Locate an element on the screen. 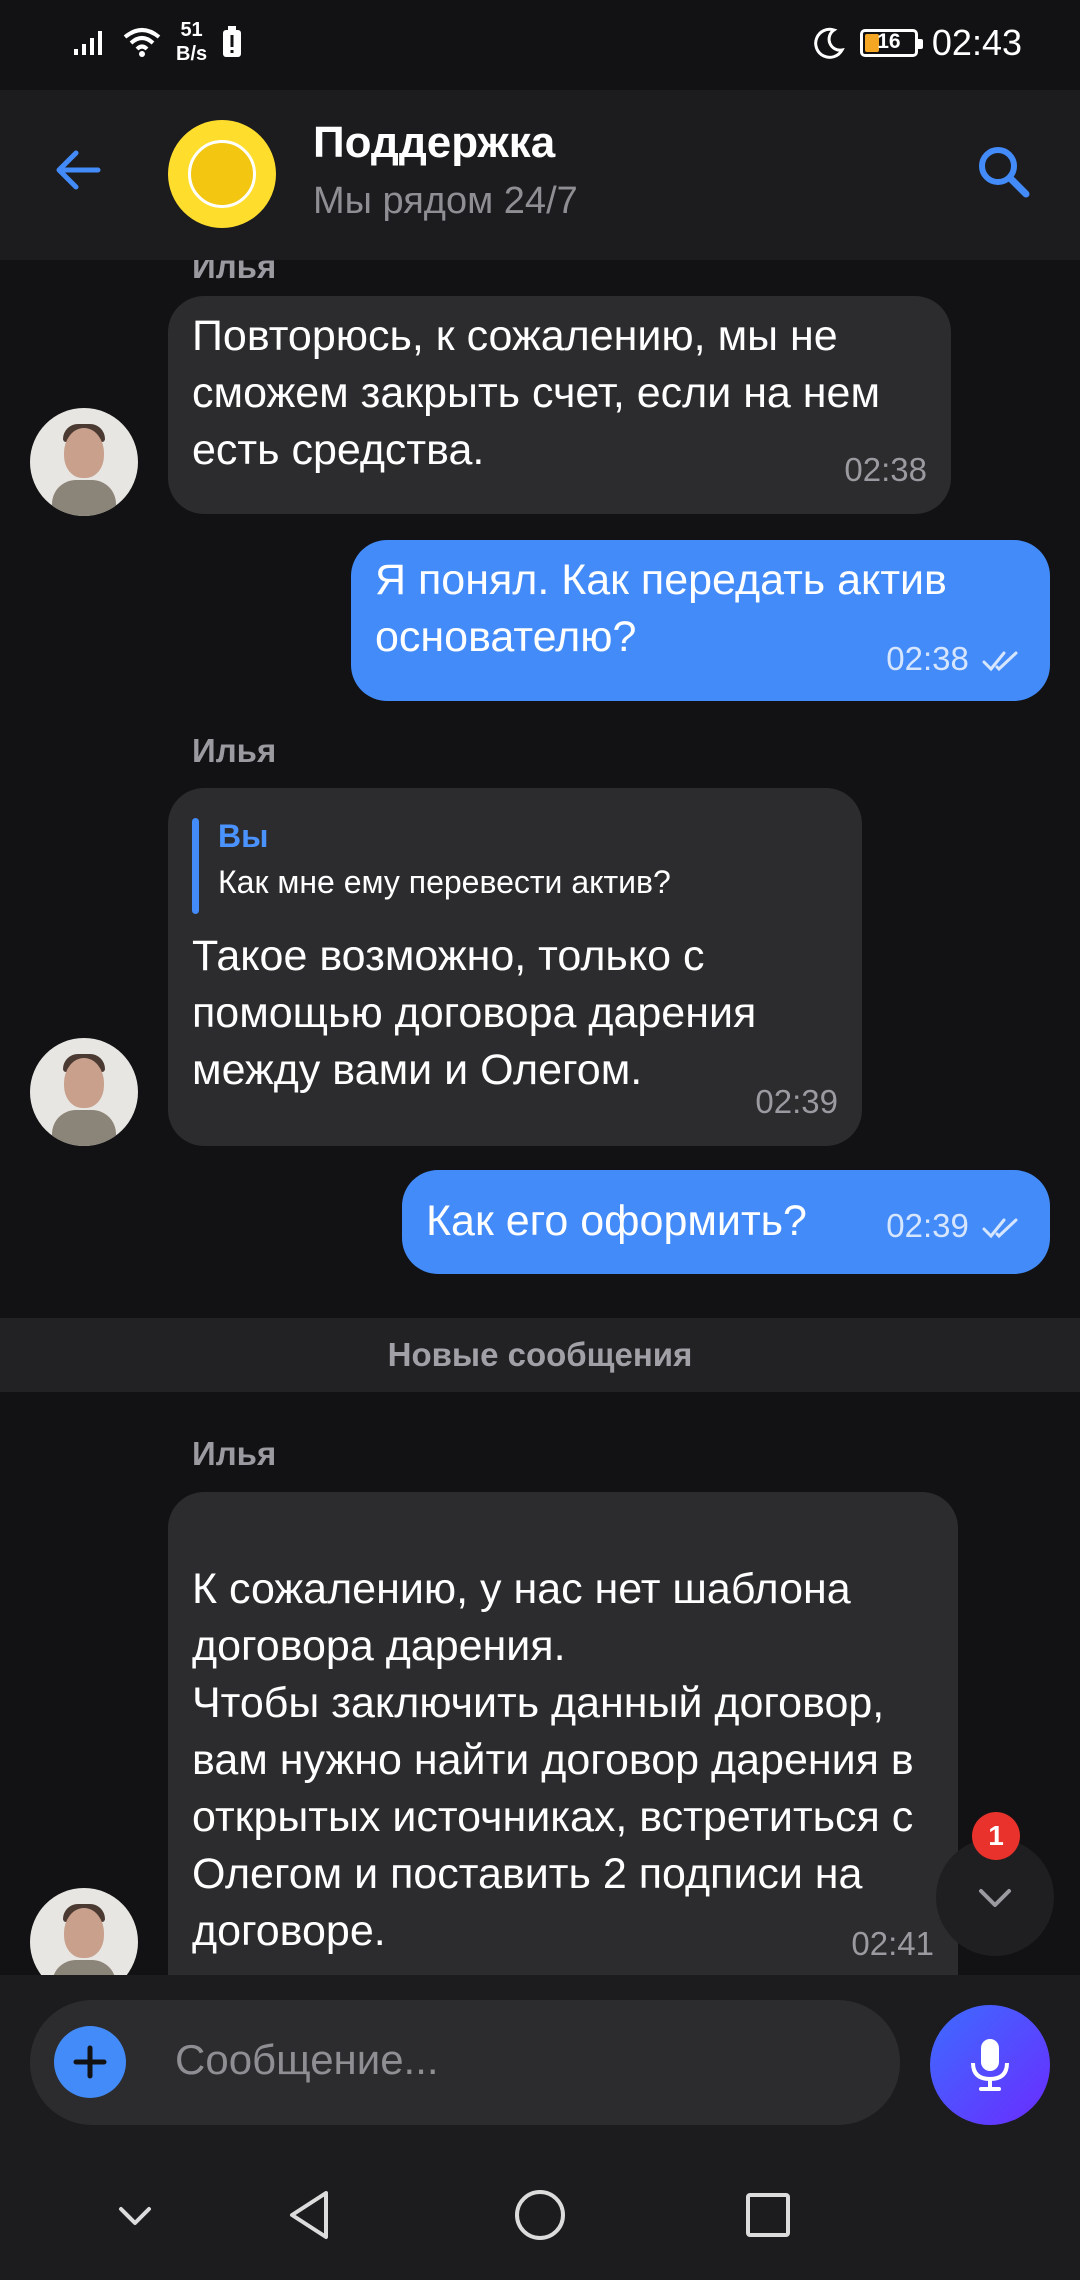 Image resolution: width=1080 pixels, height=2280 pixels. battery-alert-icon is located at coordinates (232, 41).